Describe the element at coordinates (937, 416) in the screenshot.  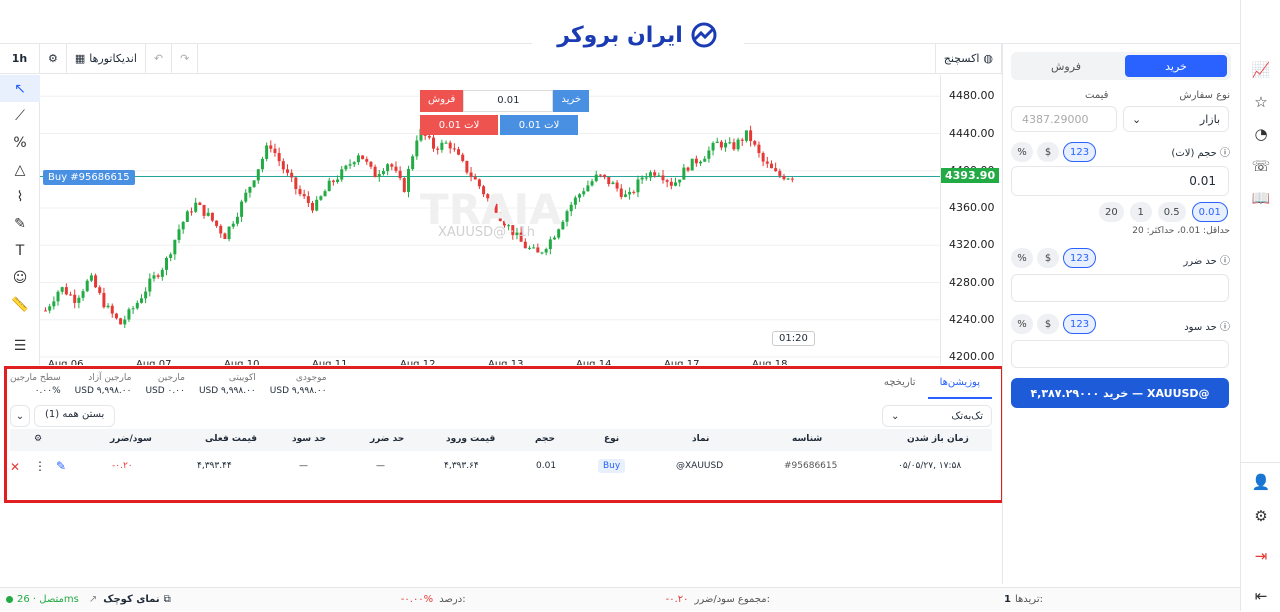
I see `position-filter-select: ⌄ تک‌به‌تک` at that location.